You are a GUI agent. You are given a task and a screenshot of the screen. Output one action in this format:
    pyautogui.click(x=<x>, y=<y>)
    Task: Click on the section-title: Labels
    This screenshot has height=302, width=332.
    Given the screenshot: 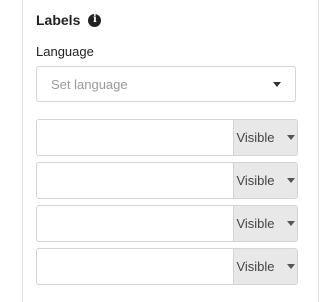 What is the action you would take?
    pyautogui.click(x=58, y=20)
    